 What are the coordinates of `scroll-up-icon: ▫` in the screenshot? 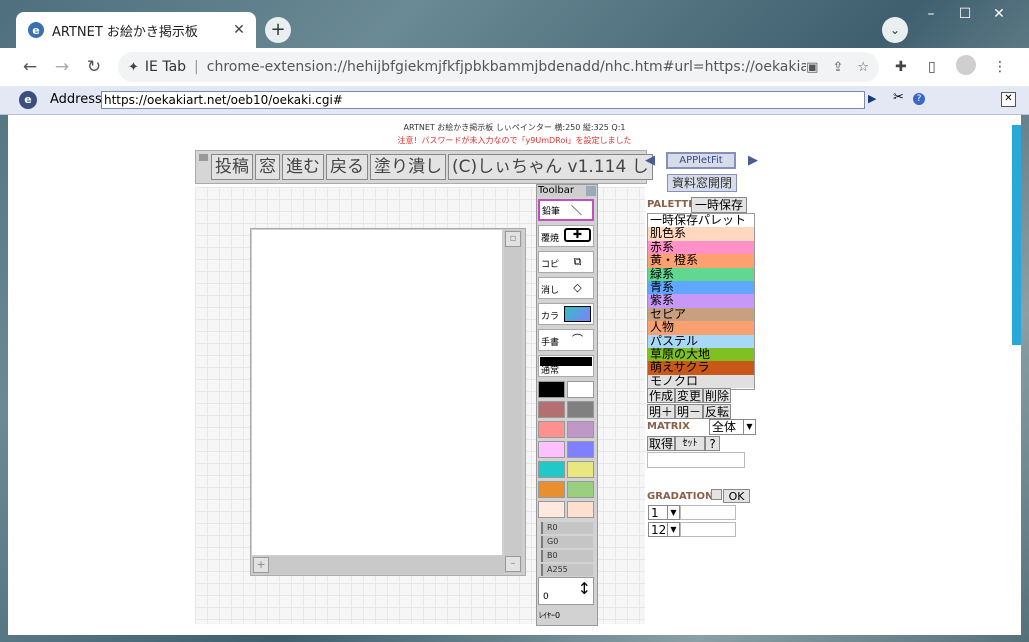 It's located at (513, 239).